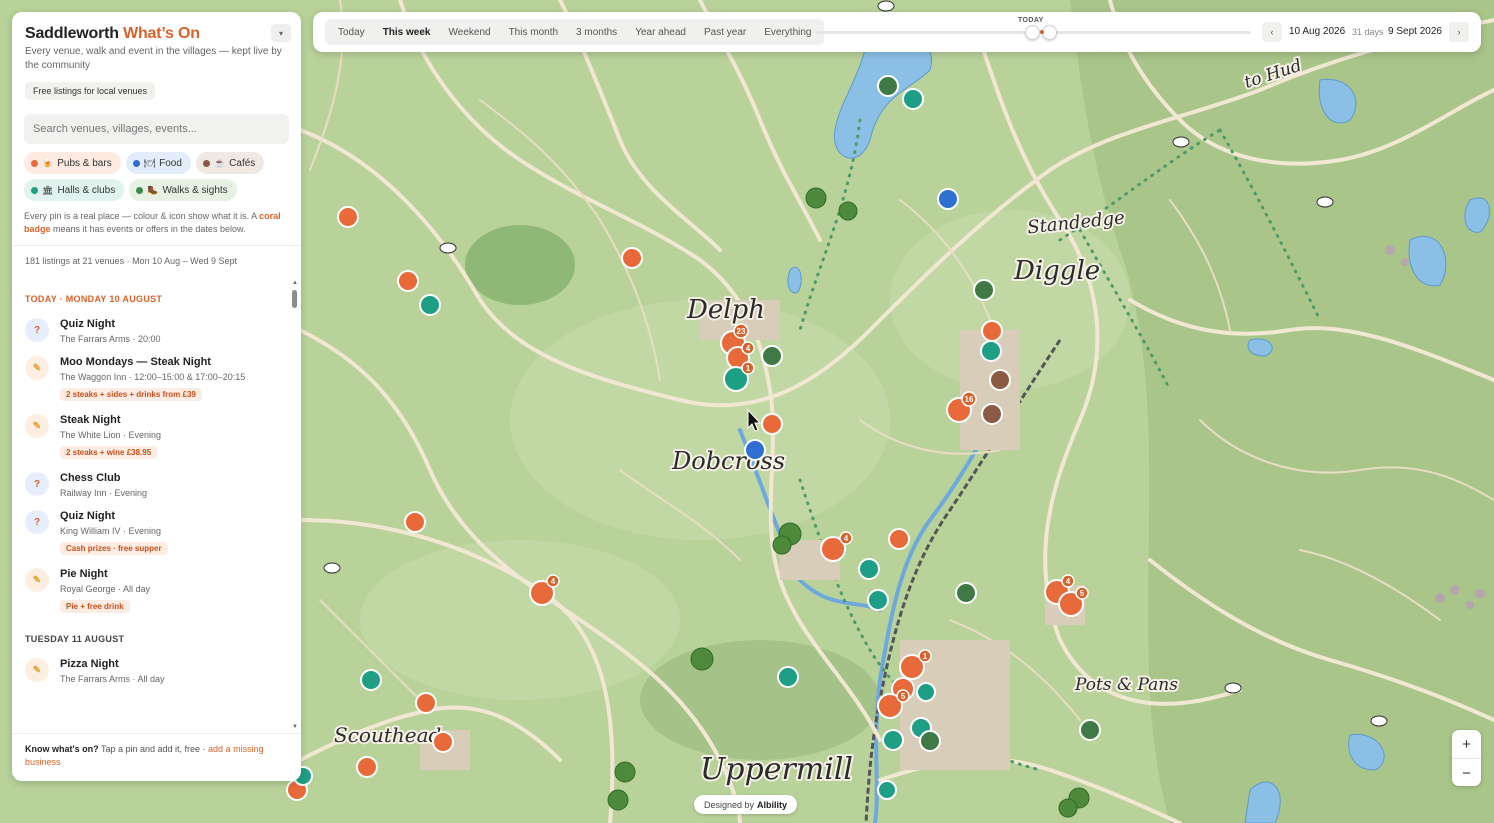  I want to click on chevron-left-icon: ‹, so click(1272, 32).